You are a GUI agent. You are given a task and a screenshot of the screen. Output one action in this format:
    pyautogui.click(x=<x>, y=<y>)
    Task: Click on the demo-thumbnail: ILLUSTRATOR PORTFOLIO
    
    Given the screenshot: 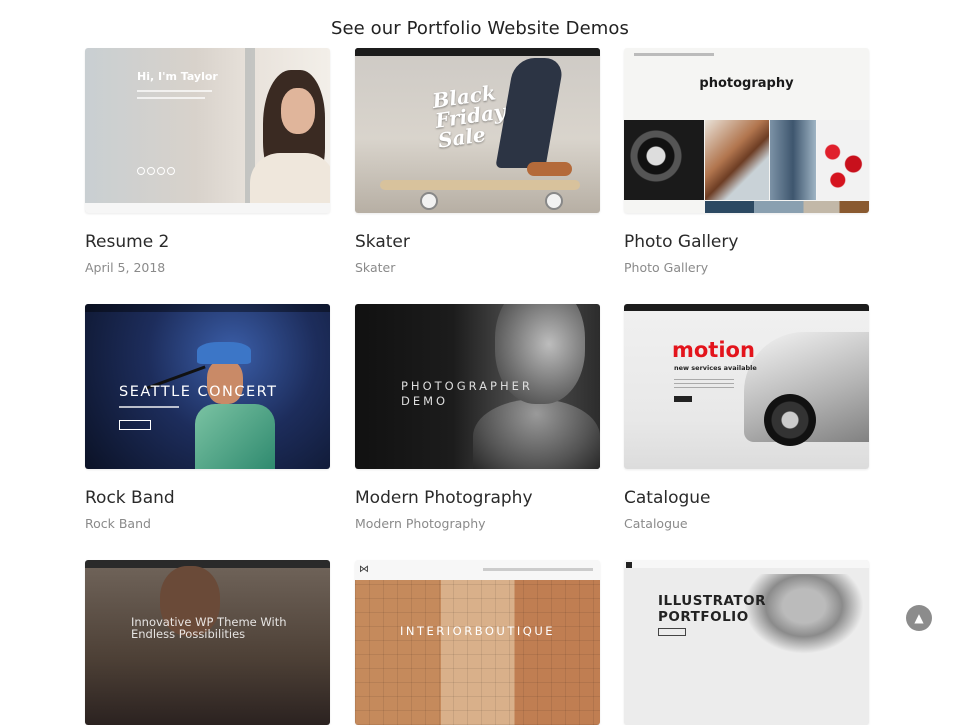 What is the action you would take?
    pyautogui.click(x=746, y=642)
    